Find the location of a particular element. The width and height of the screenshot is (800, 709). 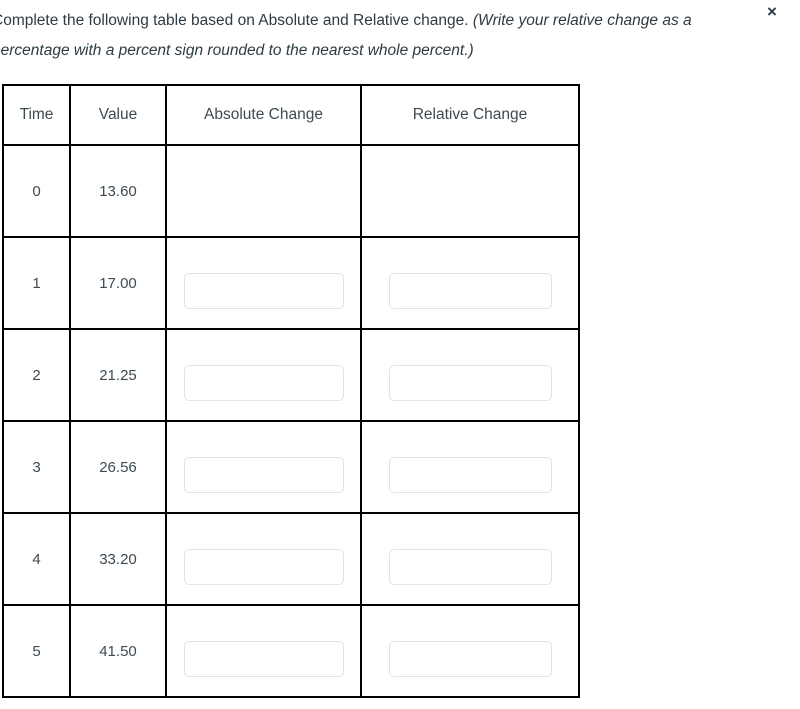

cell-value: 21.25 is located at coordinates (118, 375).